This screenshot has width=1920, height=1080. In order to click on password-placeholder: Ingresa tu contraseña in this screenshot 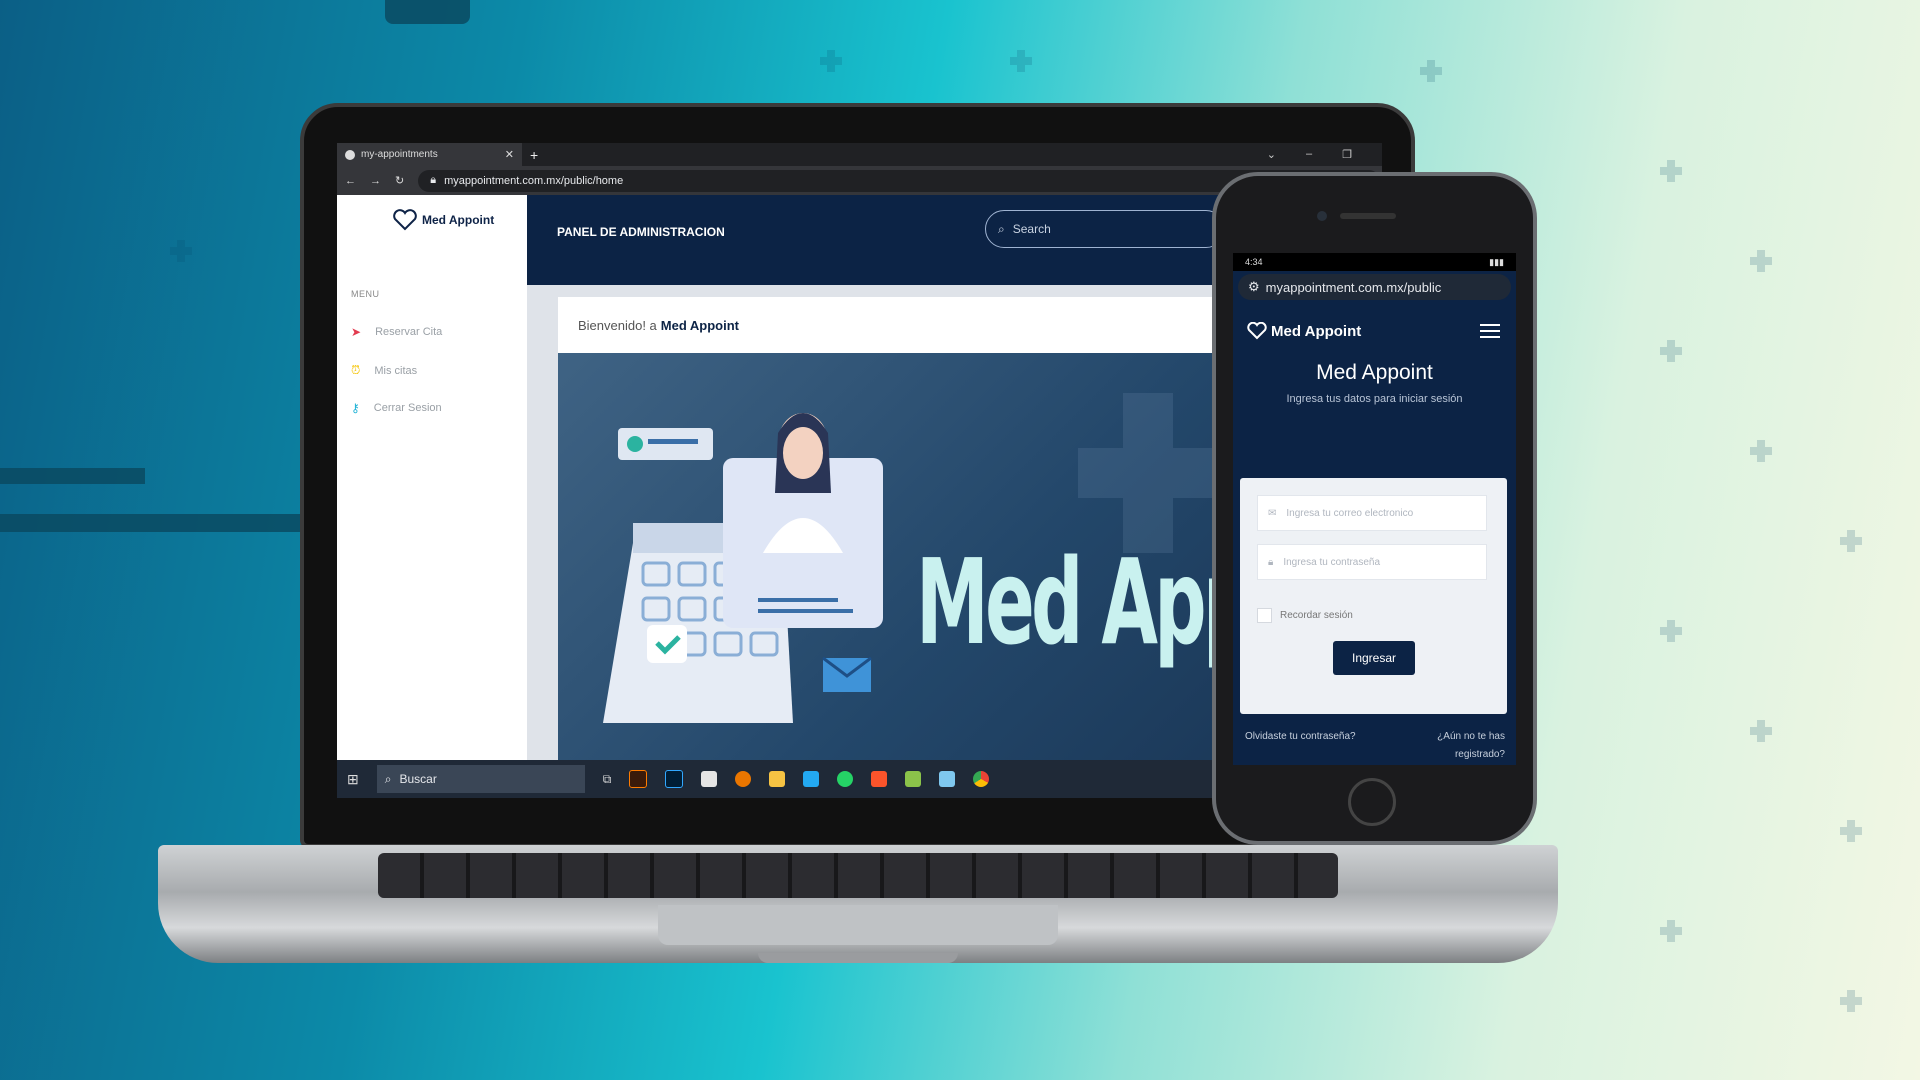, I will do `click(1332, 562)`.